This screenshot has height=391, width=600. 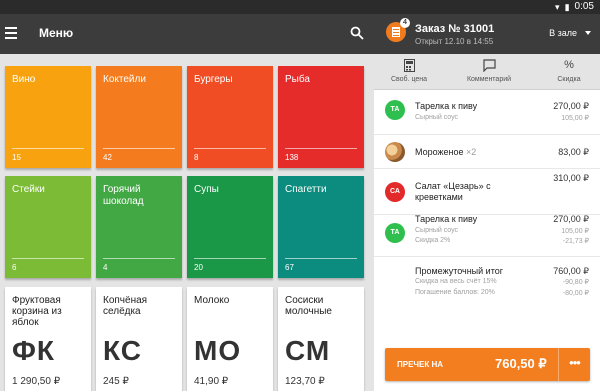 What do you see at coordinates (107, 157) in the screenshot?
I see `category-count: 42` at bounding box center [107, 157].